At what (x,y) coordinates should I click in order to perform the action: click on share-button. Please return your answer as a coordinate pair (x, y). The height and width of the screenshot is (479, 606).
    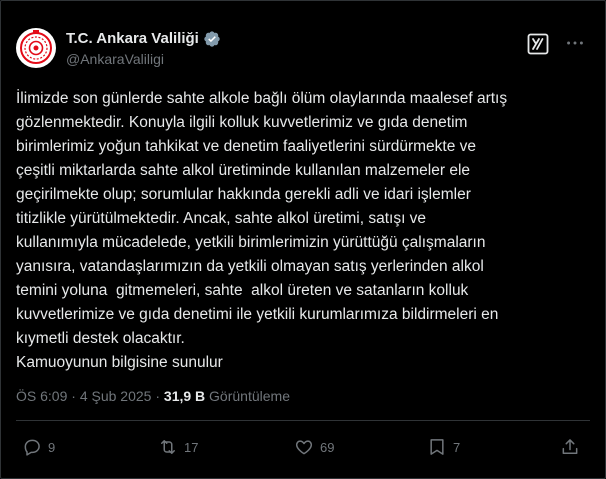
    Looking at the image, I should click on (570, 447).